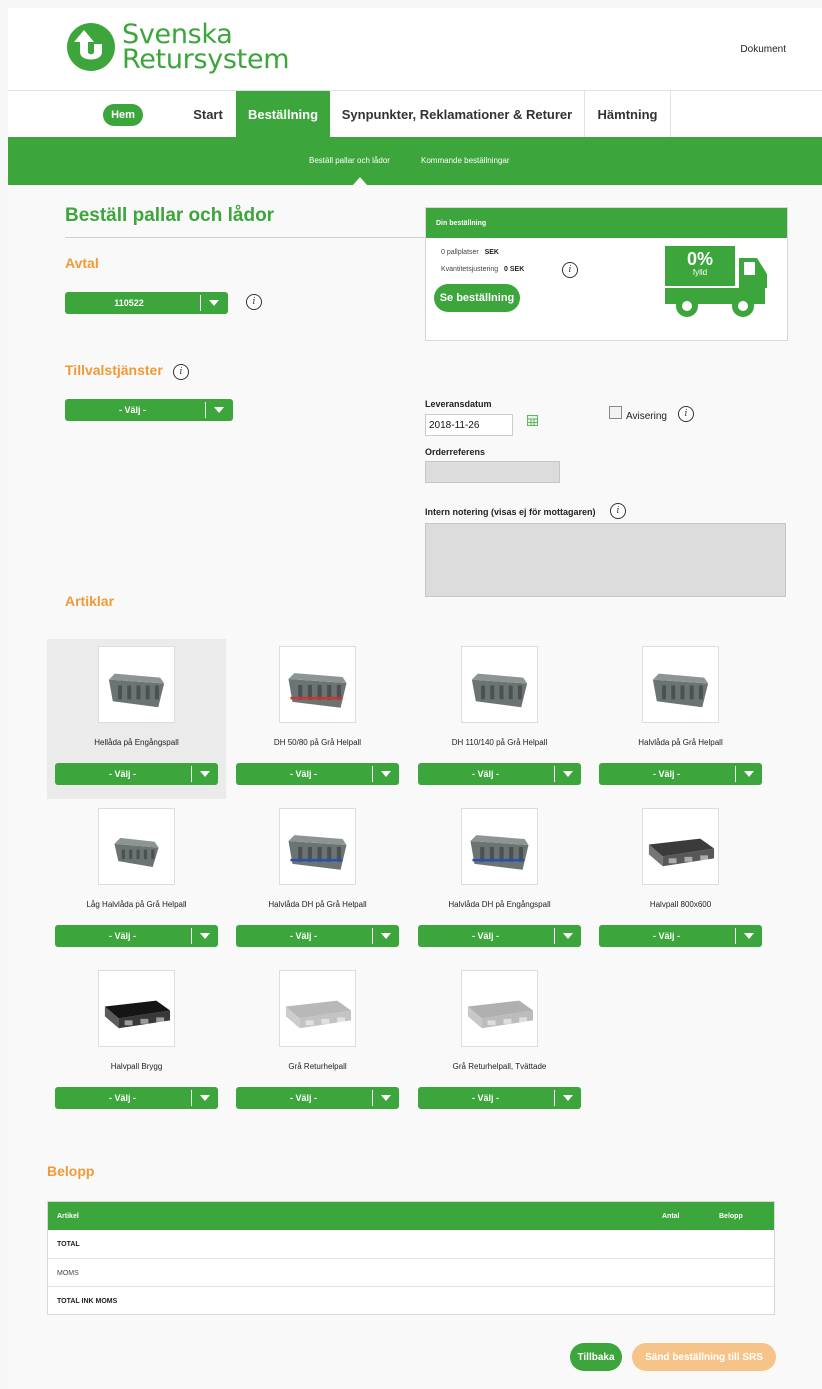 This screenshot has height=1389, width=822. What do you see at coordinates (469, 425) in the screenshot?
I see `leverans-date-input: 2018-11-26` at bounding box center [469, 425].